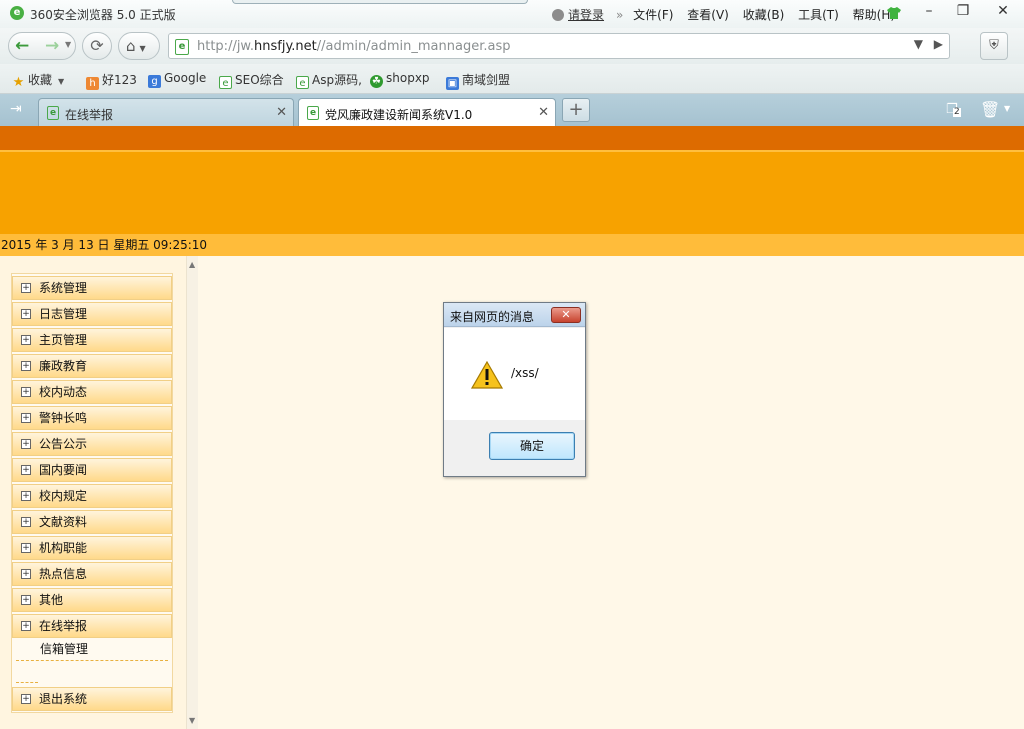  Describe the element at coordinates (92, 418) in the screenshot. I see `menu-warning: + 警钟长鸣` at that location.